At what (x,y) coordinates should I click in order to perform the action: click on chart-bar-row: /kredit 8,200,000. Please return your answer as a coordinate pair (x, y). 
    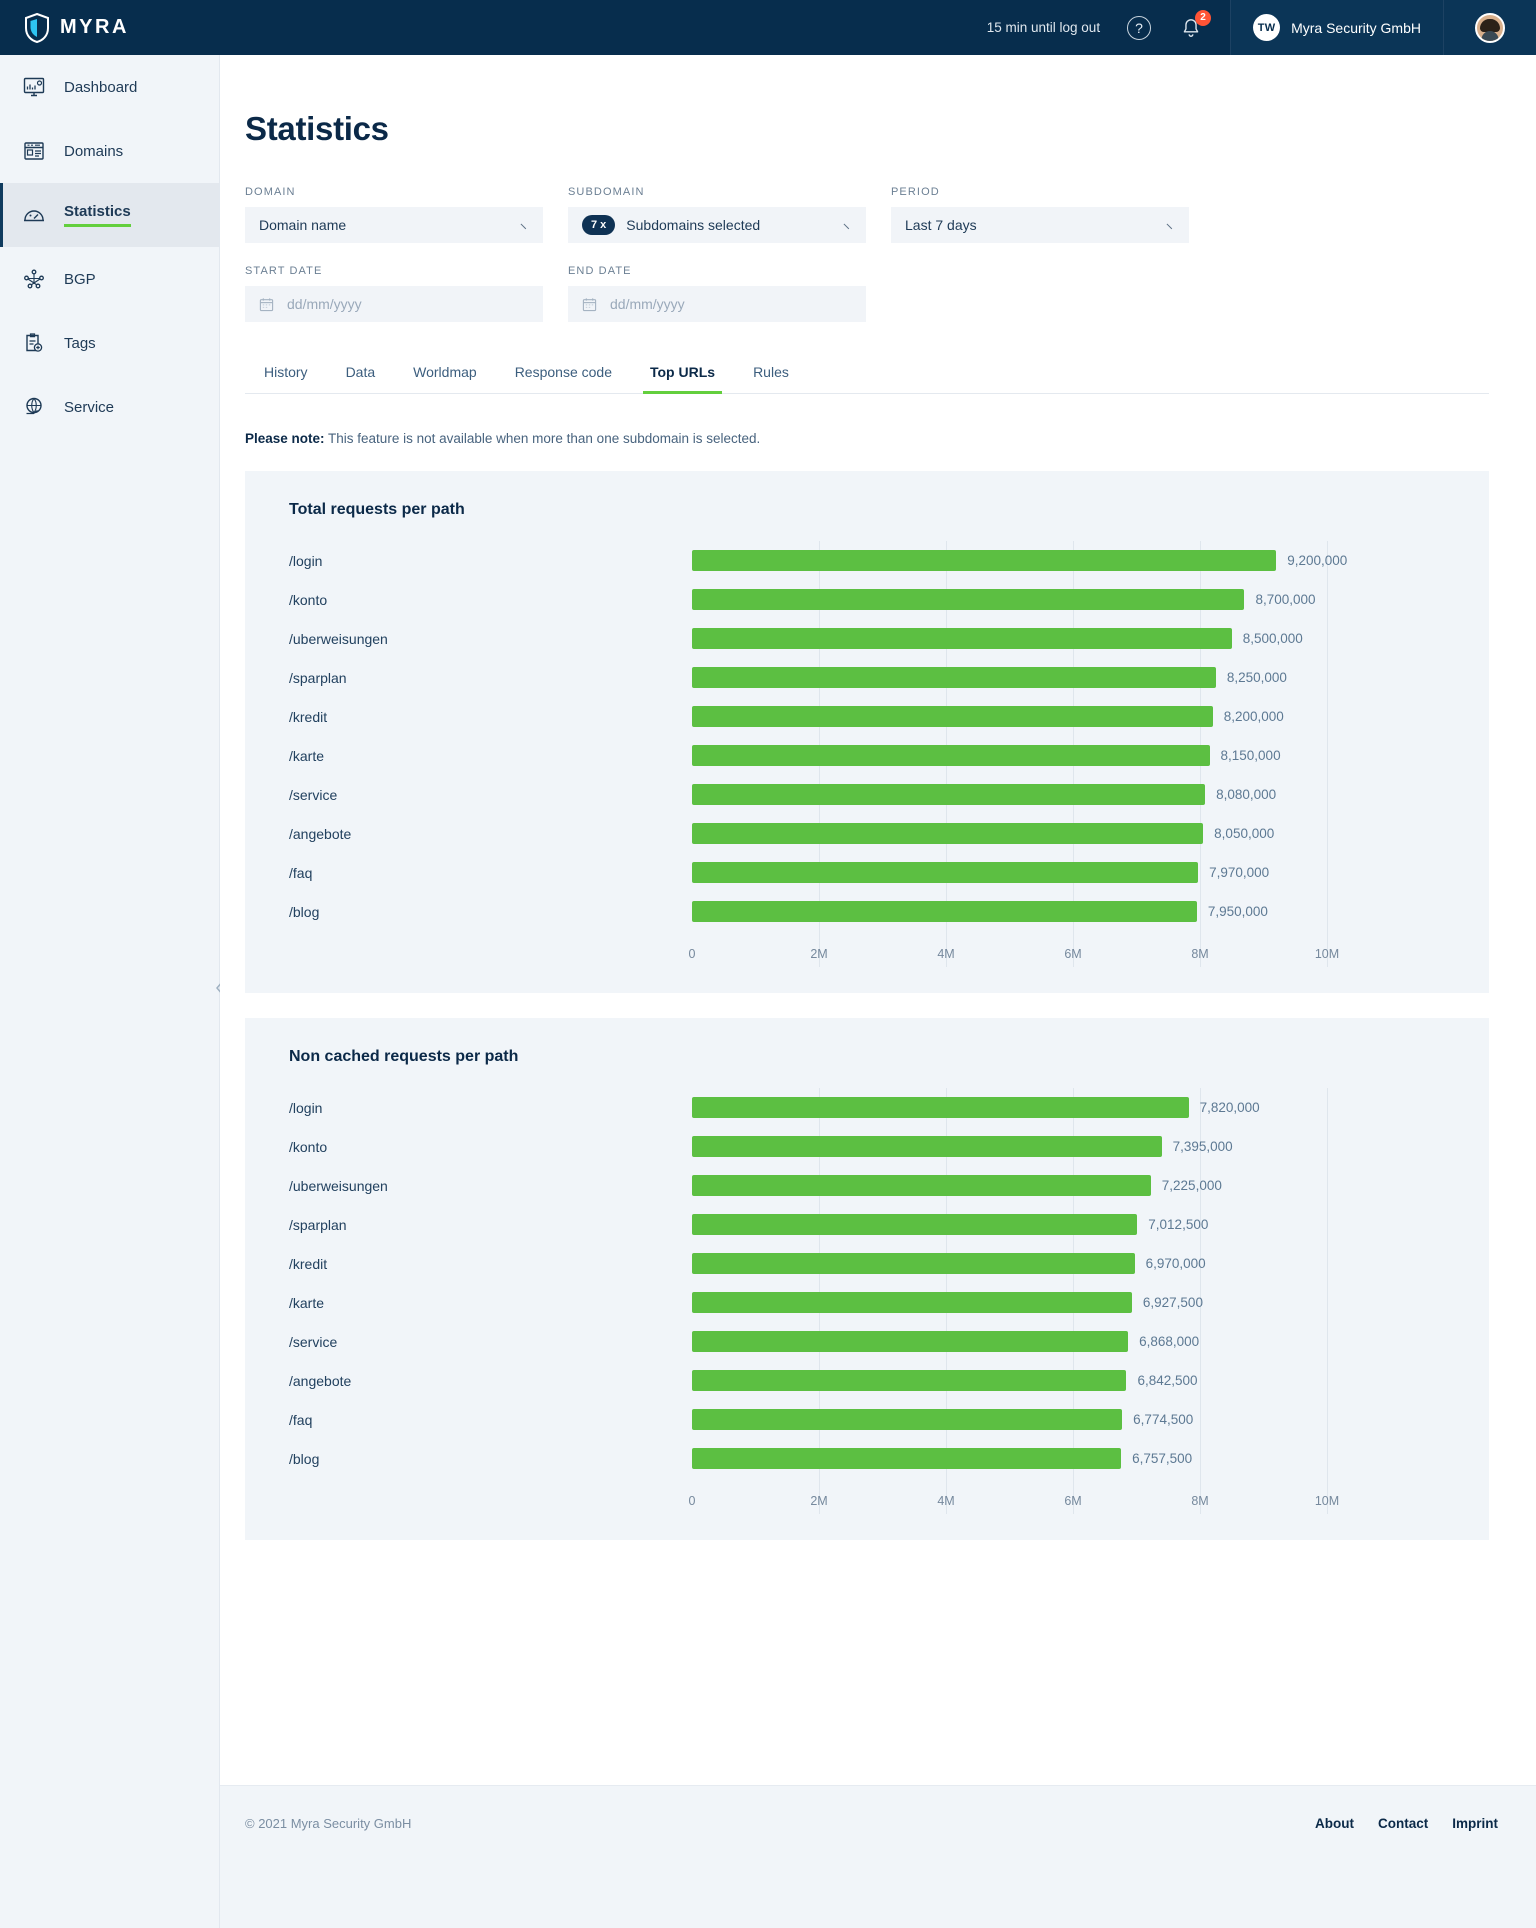
    Looking at the image, I should click on (867, 716).